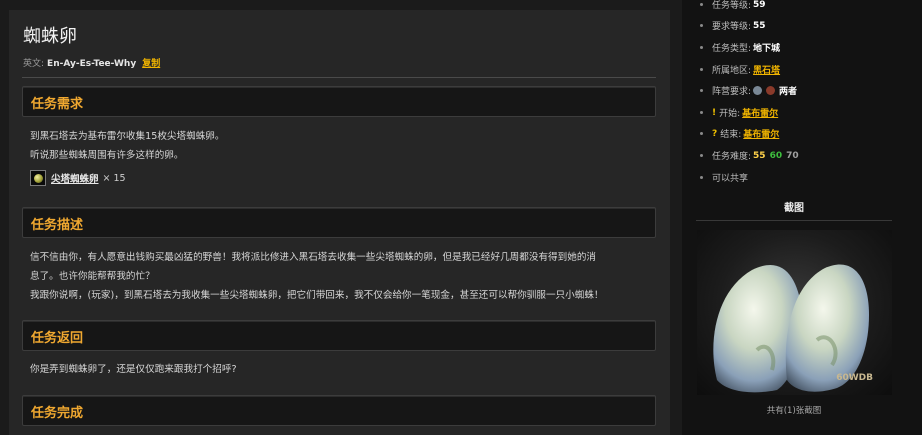 The width and height of the screenshot is (922, 435). I want to click on spider-egg-icon, so click(38, 178).